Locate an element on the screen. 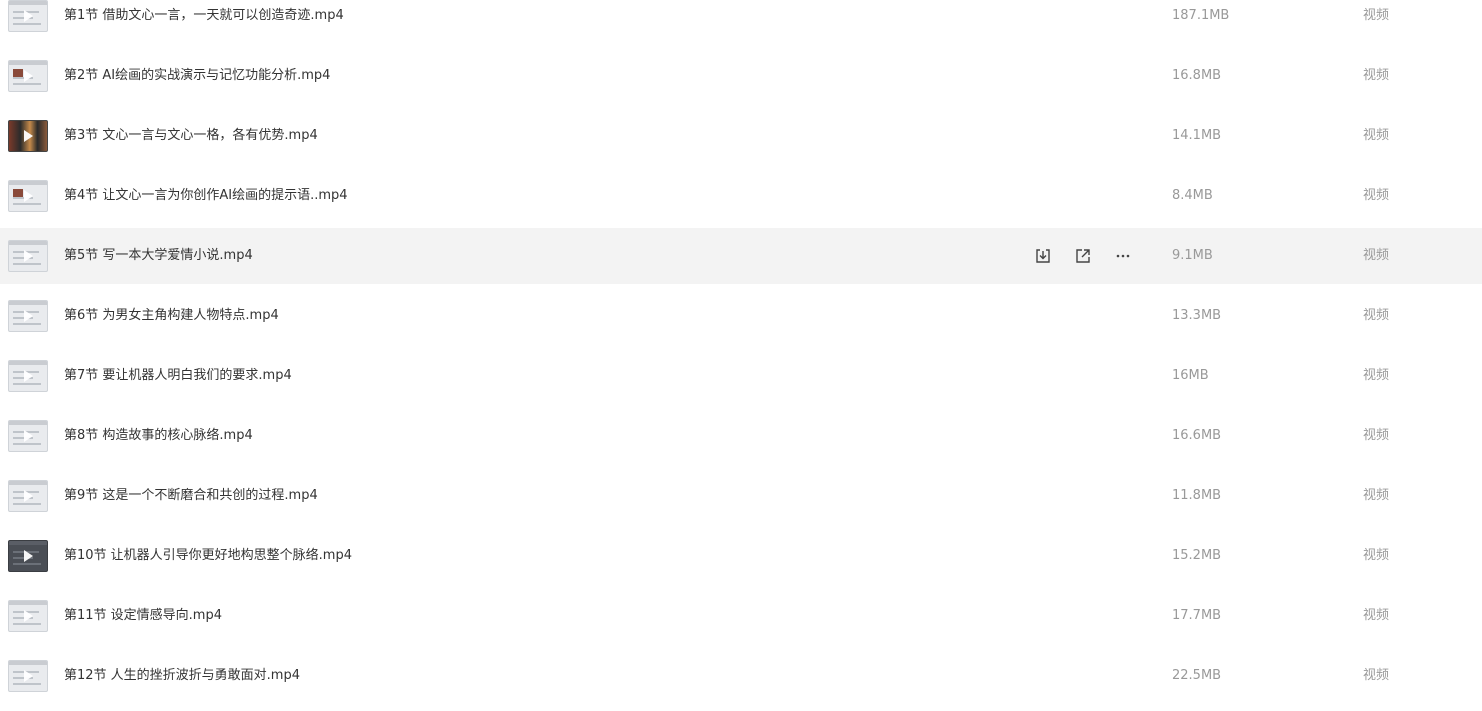 The width and height of the screenshot is (1482, 711). file-size: 187.1MB is located at coordinates (1201, 15).